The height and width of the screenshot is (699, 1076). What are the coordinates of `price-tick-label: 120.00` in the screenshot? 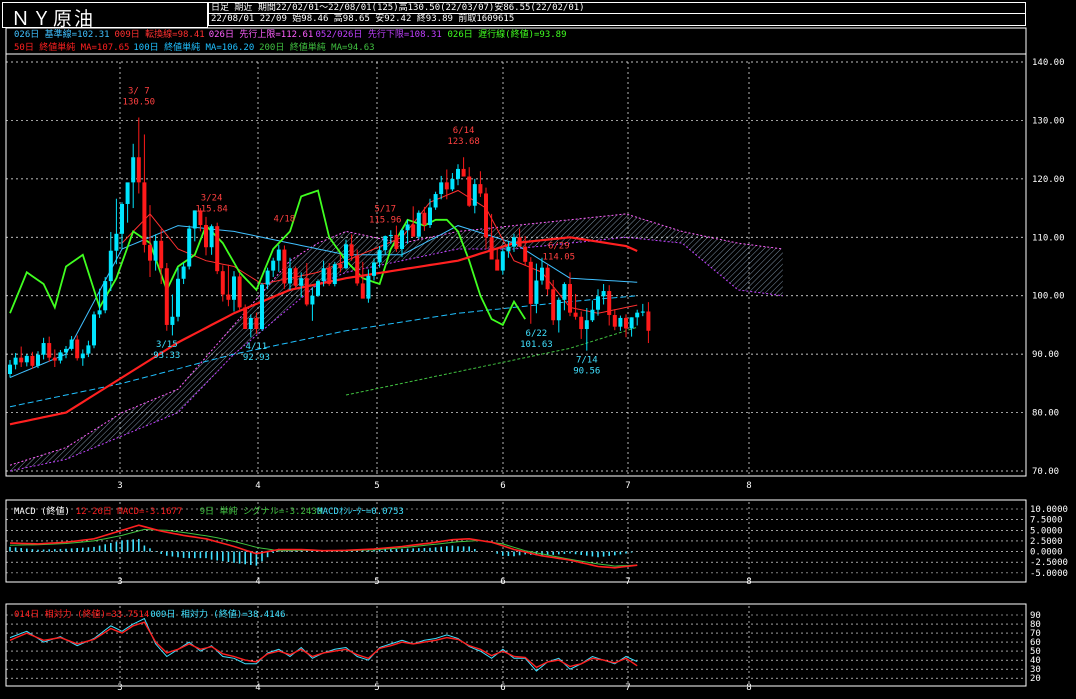 It's located at (1048, 180).